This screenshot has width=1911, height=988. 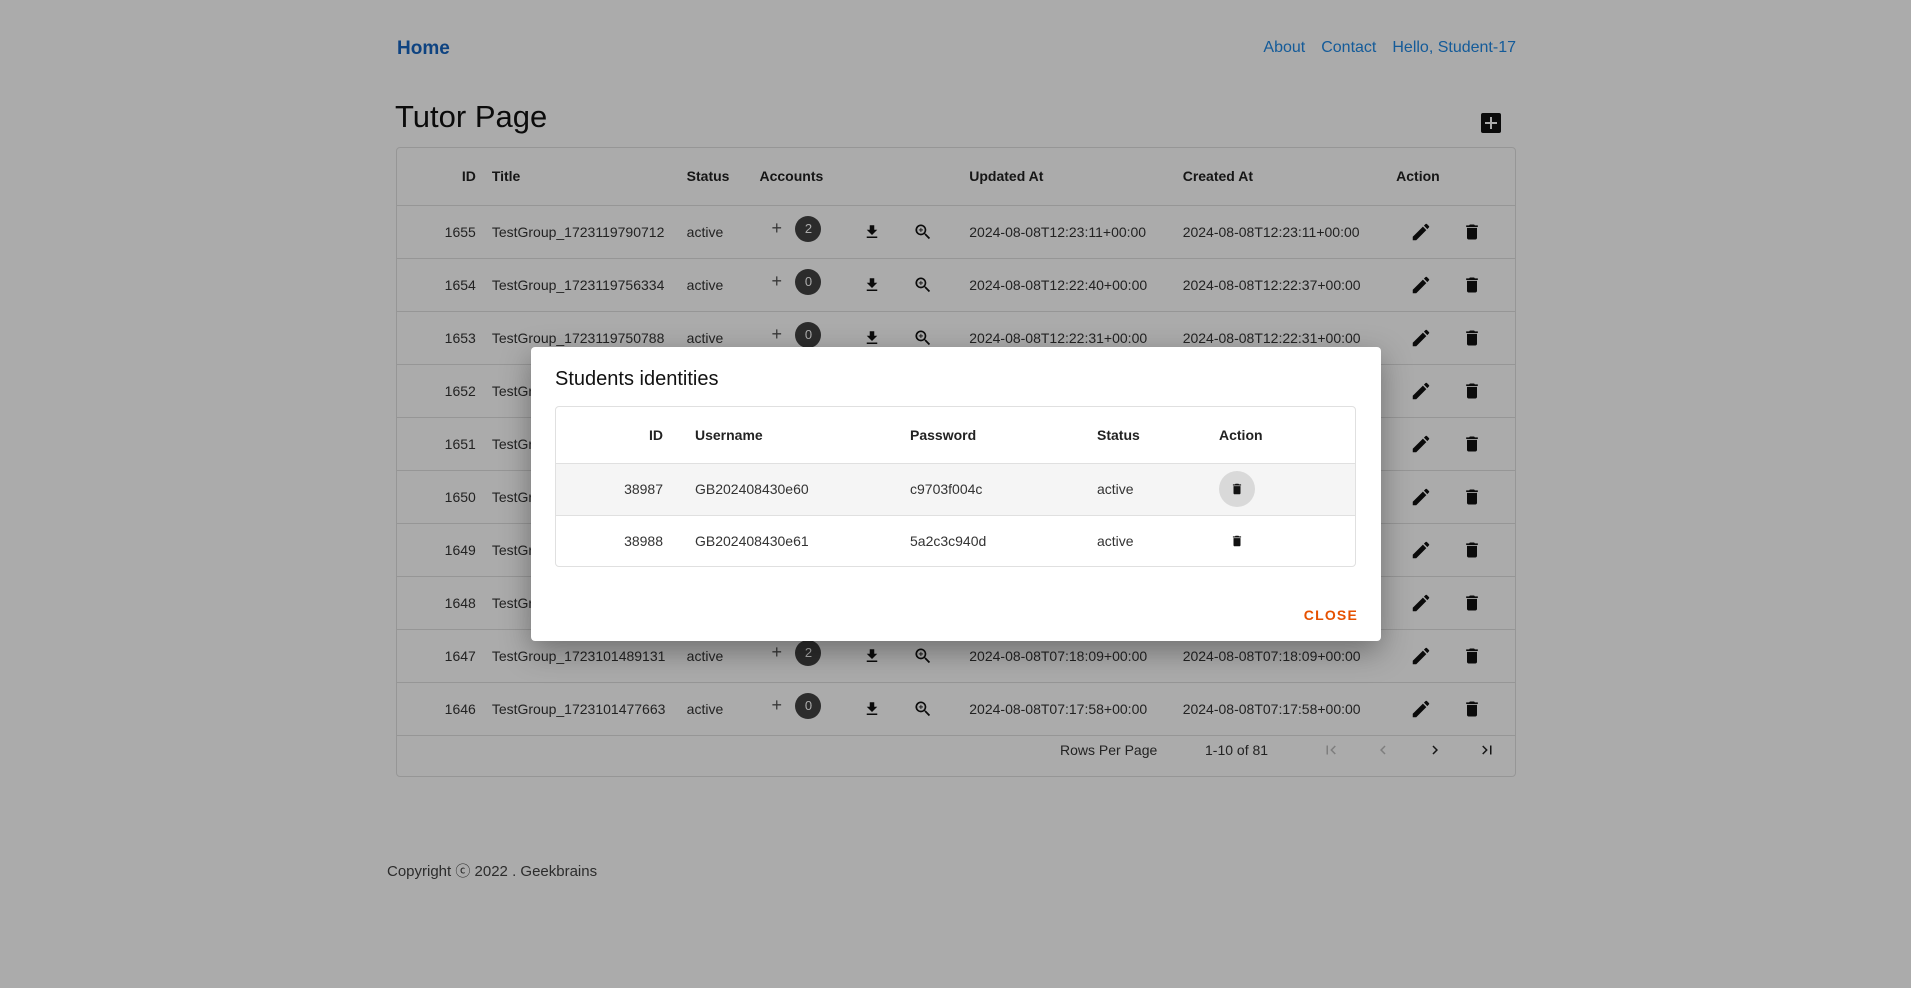 I want to click on col-status: Status, so click(x=1158, y=435).